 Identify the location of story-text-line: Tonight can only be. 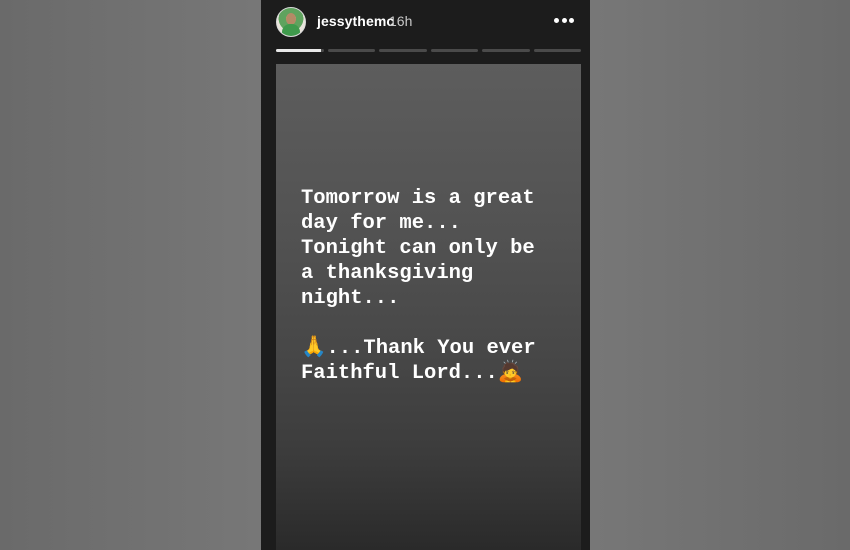
(418, 248).